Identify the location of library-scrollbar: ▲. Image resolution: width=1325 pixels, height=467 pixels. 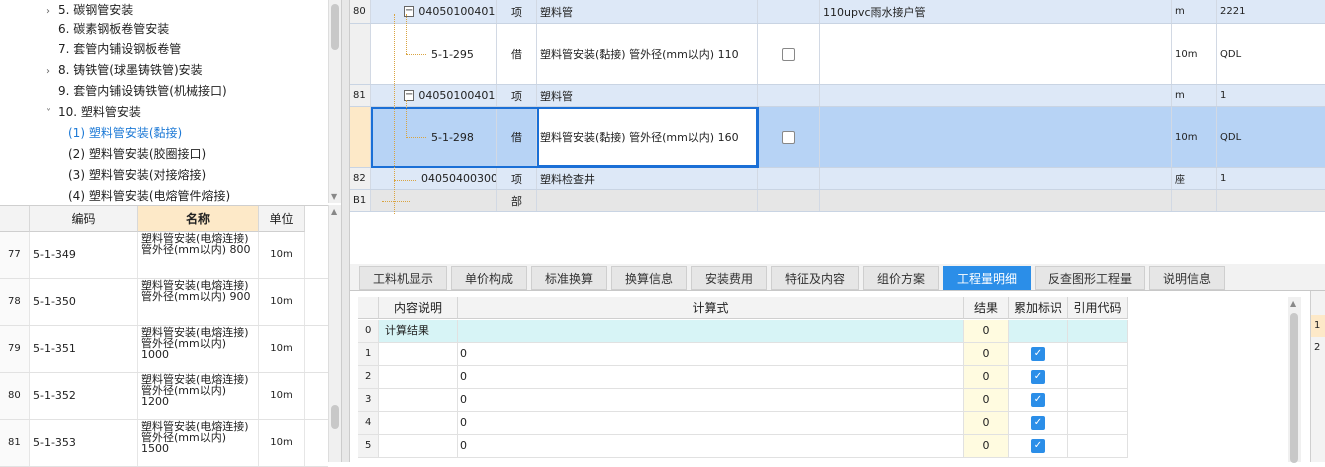
(334, 333).